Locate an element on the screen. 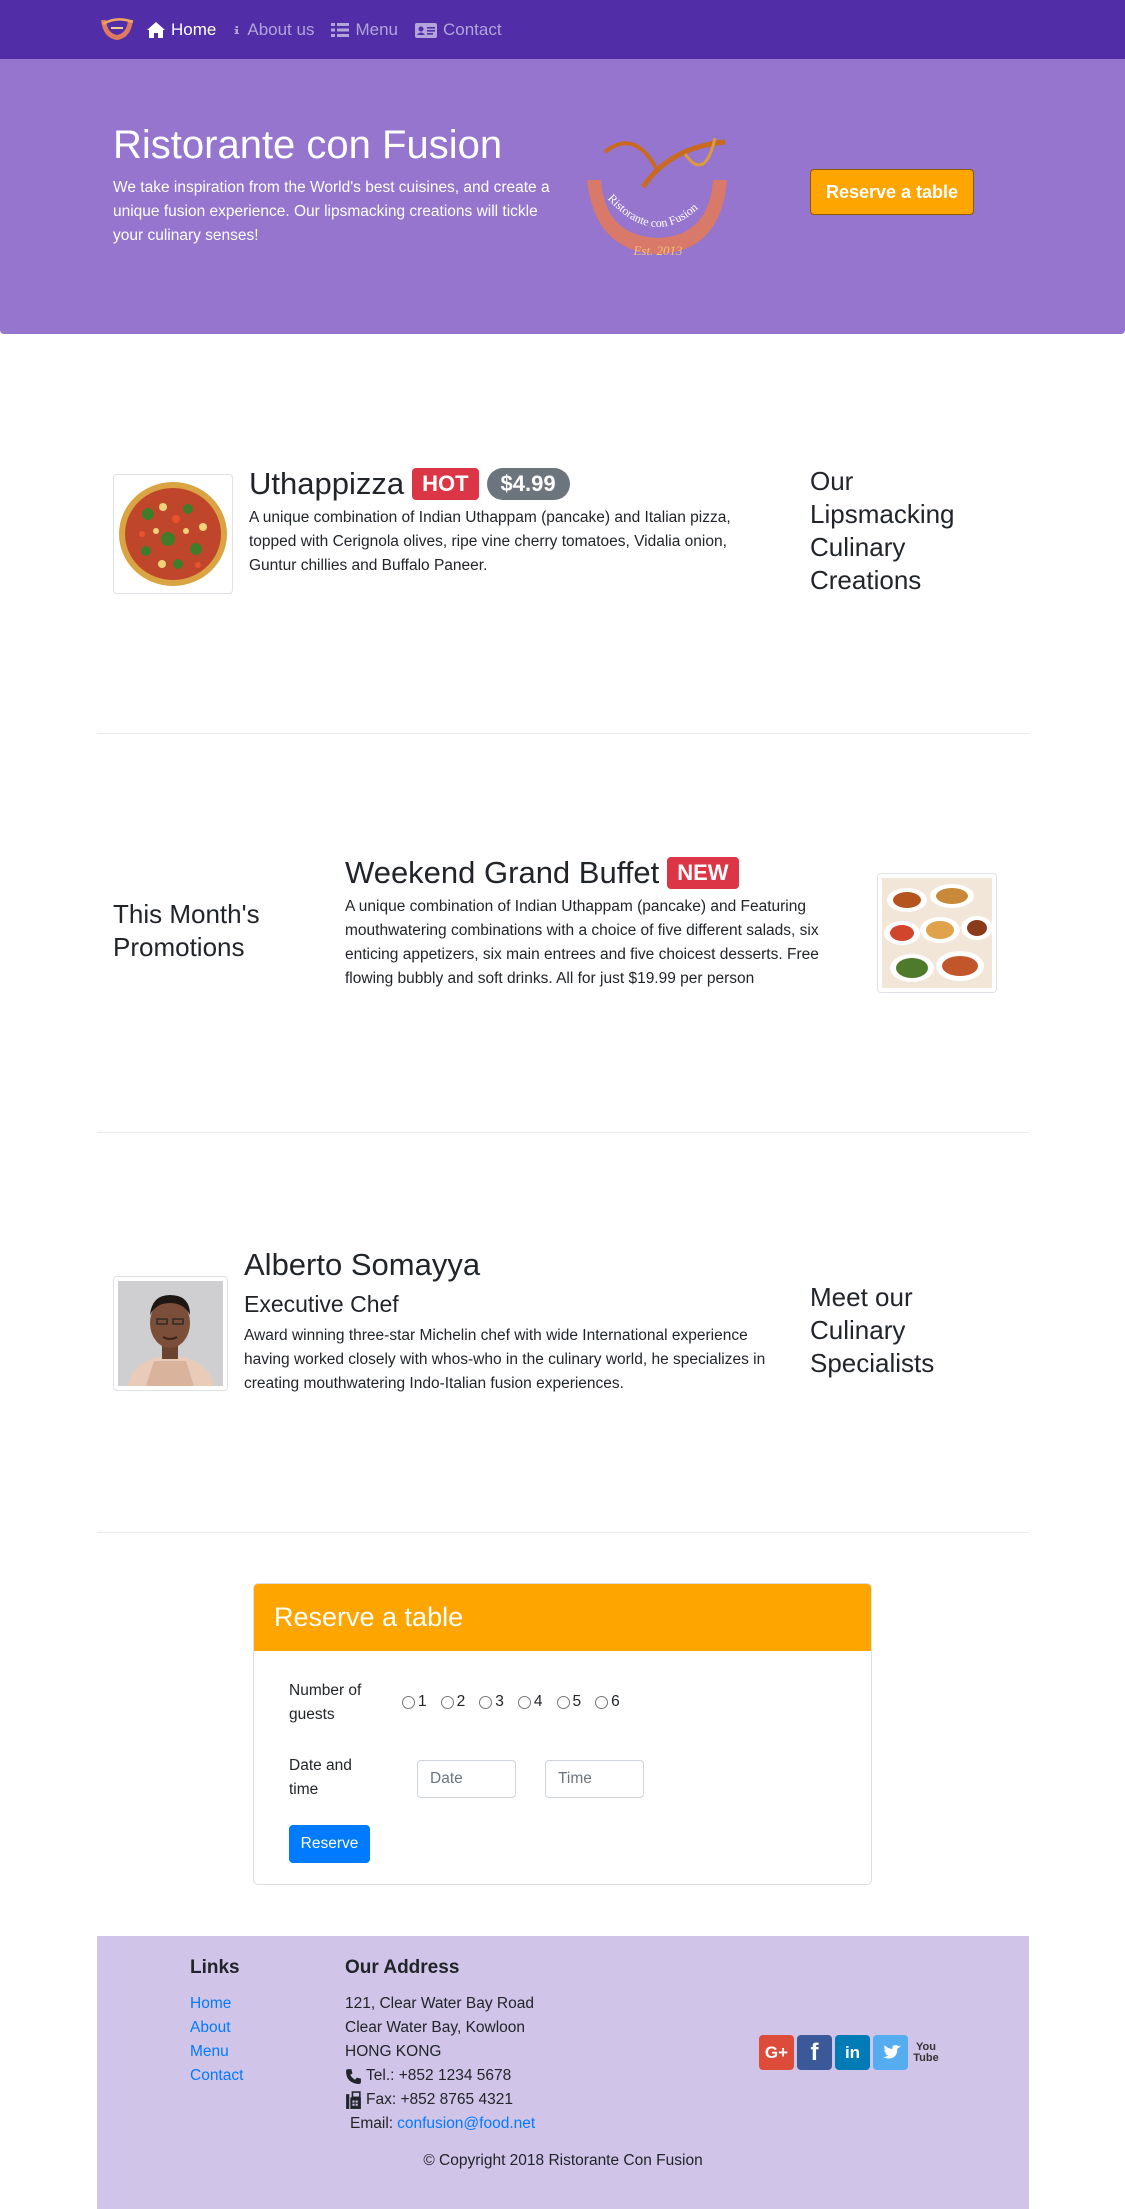 This screenshot has height=2209, width=1125. restaurant-logo: Ristorante con Fusion Est. 2013 is located at coordinates (657, 197).